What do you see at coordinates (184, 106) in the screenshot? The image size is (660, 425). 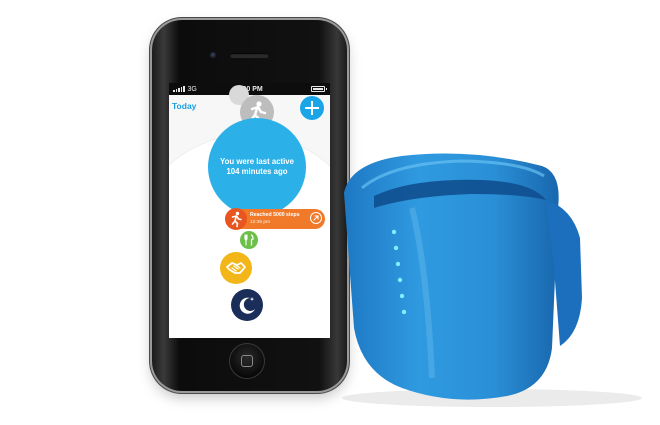 I see `nav-title-today: Today` at bounding box center [184, 106].